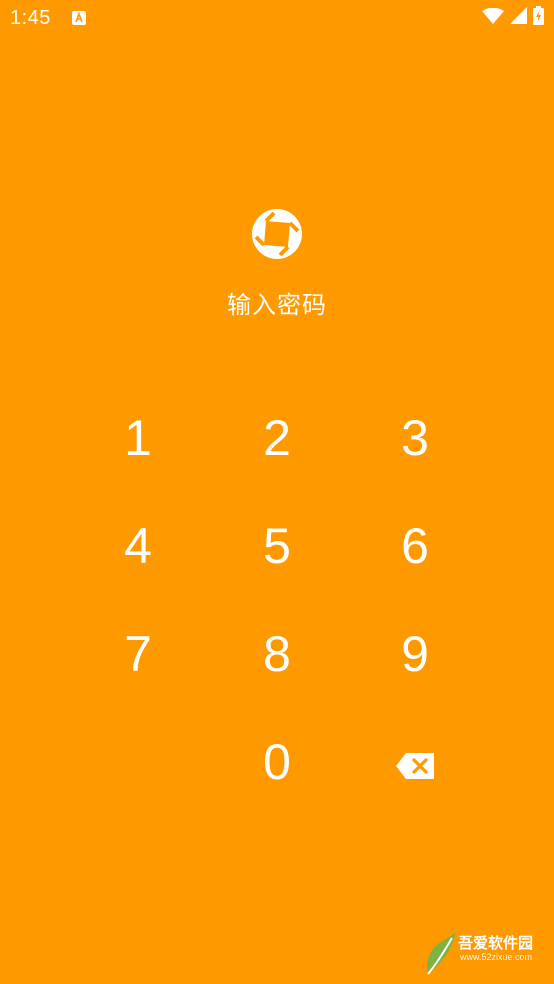 The width and height of the screenshot is (554, 984). What do you see at coordinates (138, 654) in the screenshot?
I see `key-7: 7` at bounding box center [138, 654].